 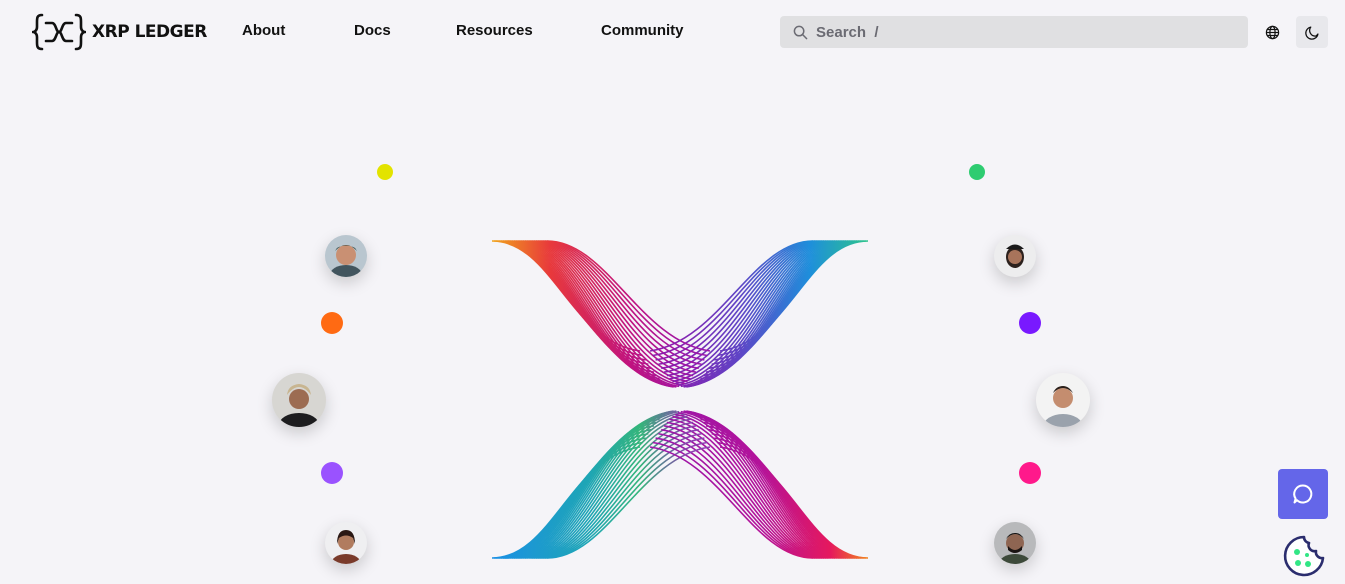 I want to click on search-box, so click(x=1014, y=32).